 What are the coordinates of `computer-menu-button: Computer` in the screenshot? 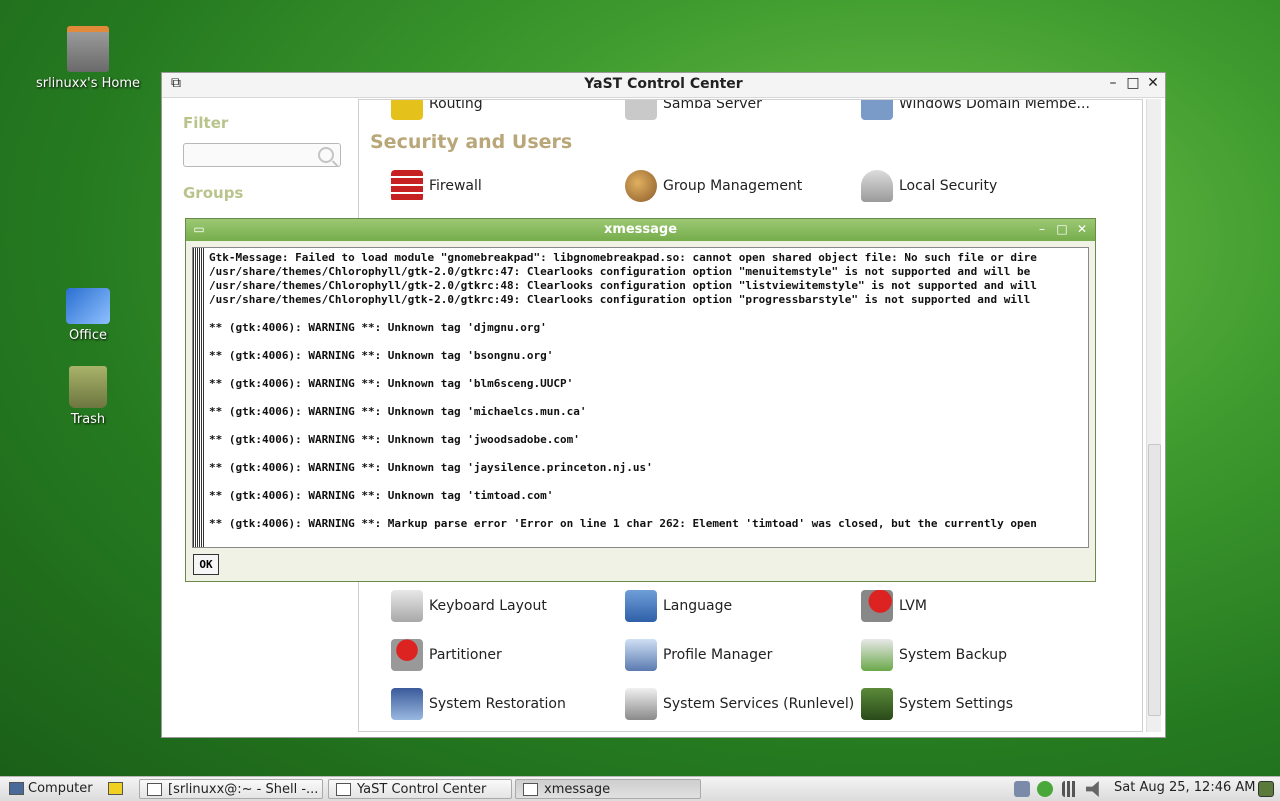 It's located at (50, 789).